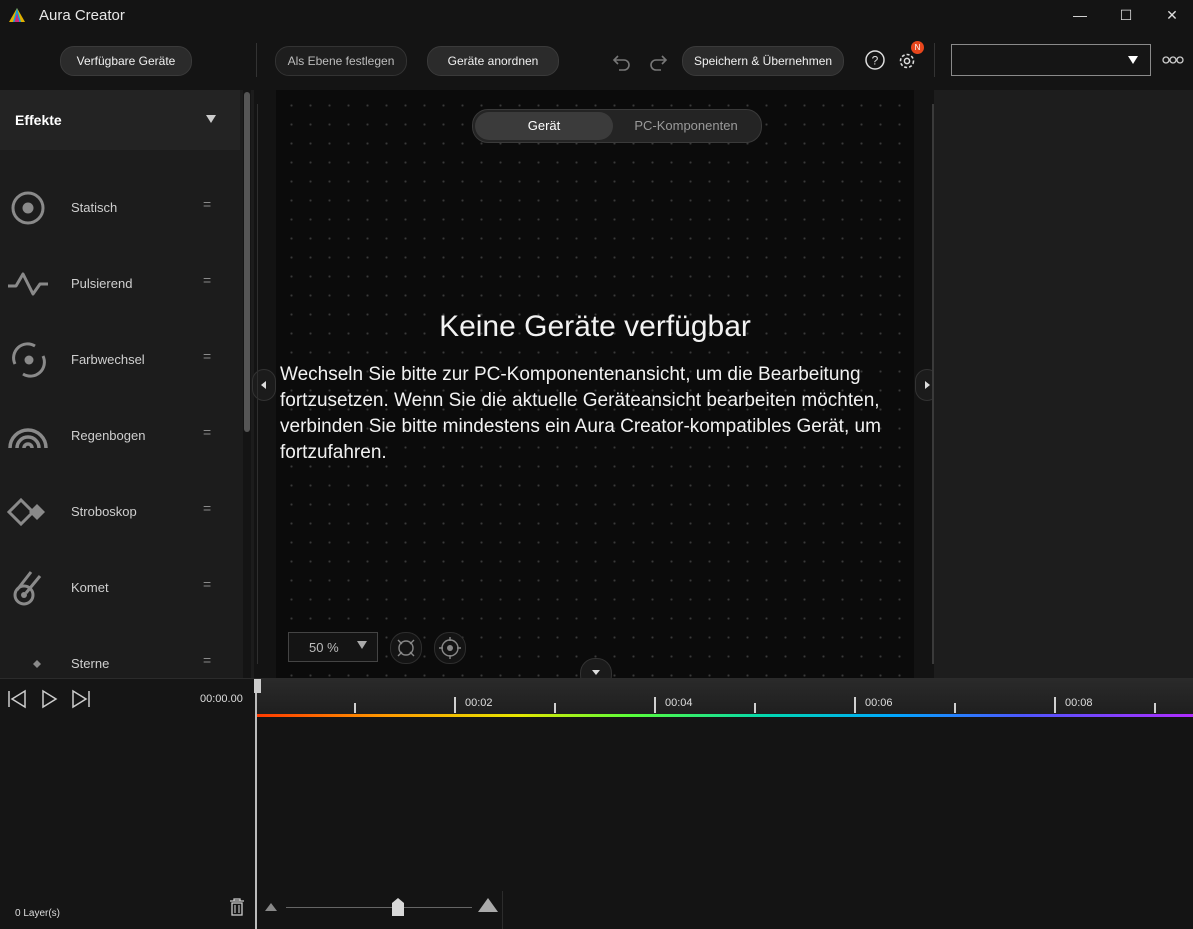 This screenshot has width=1193, height=929. I want to click on tick-label: 00:04, so click(679, 703).